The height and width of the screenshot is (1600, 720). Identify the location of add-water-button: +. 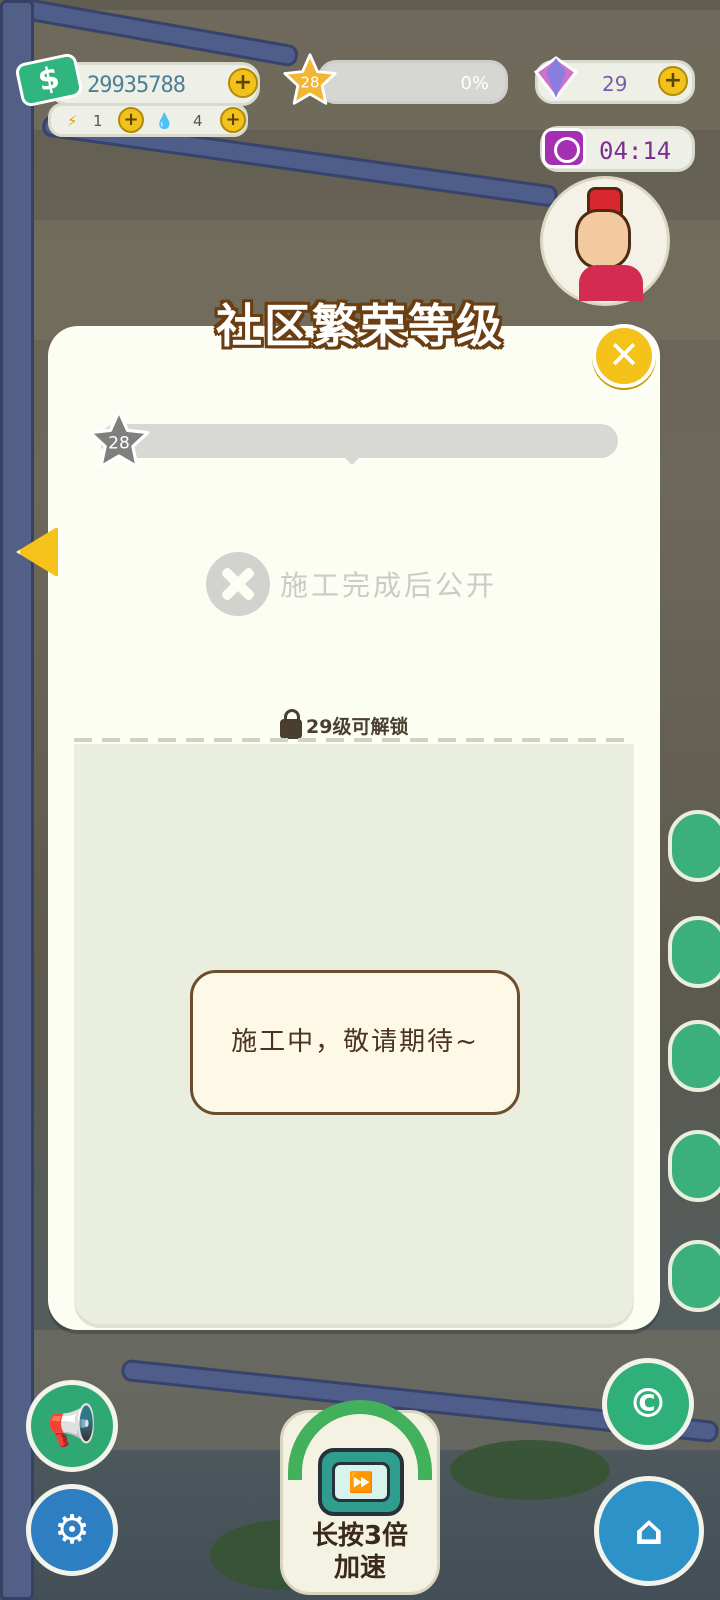
(233, 120).